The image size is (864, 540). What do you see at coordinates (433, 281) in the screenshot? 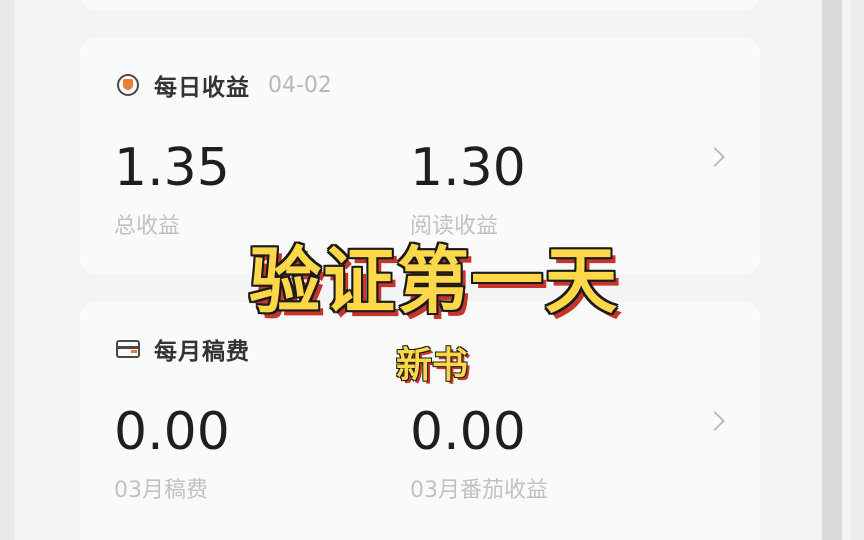
I see `overlay-title: 验证第一天` at bounding box center [433, 281].